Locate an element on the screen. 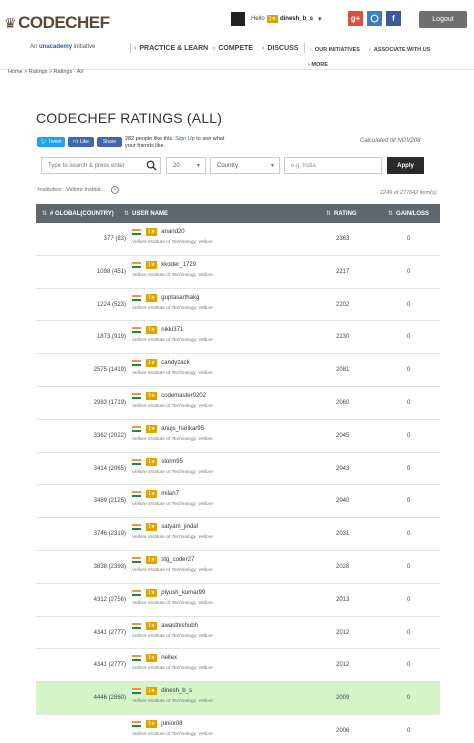 The image size is (474, 743). col-username: ⇅ USER NAME is located at coordinates (146, 213).